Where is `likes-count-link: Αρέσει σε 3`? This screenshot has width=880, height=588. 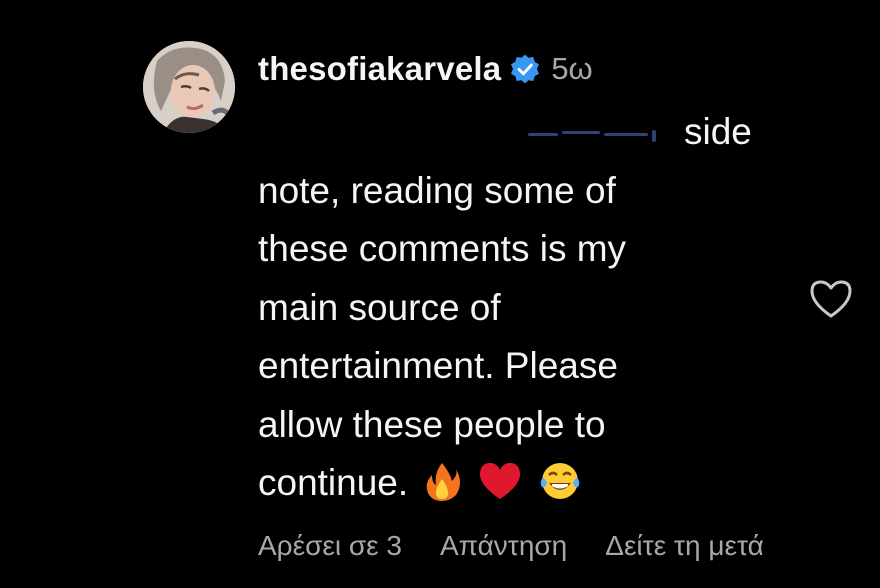 likes-count-link: Αρέσει σε 3 is located at coordinates (330, 546).